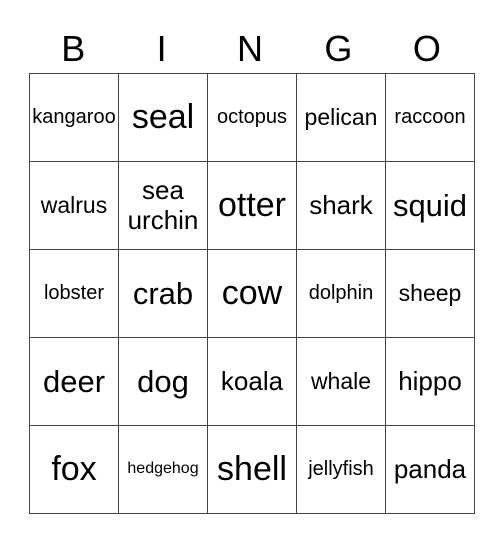 This screenshot has width=500, height=544. What do you see at coordinates (163, 205) in the screenshot?
I see `bingo-cell: sea urchin` at bounding box center [163, 205].